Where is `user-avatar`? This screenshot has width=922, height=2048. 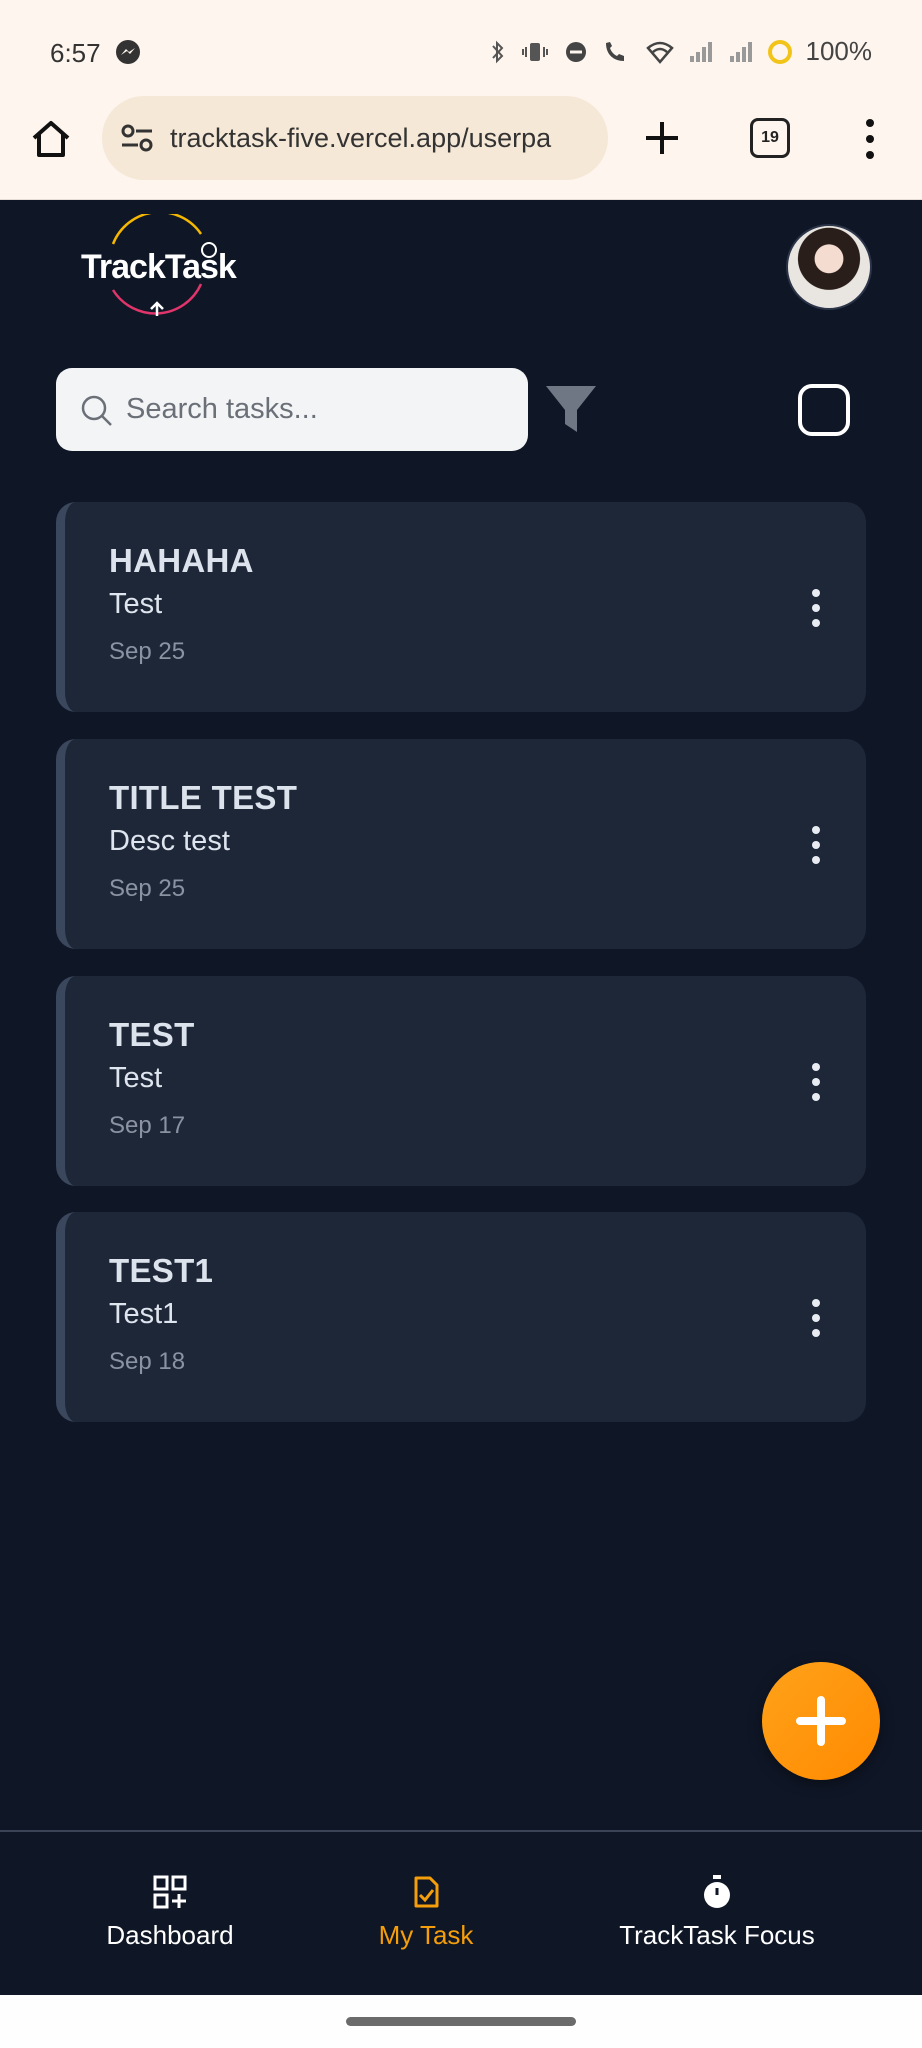
user-avatar is located at coordinates (829, 267).